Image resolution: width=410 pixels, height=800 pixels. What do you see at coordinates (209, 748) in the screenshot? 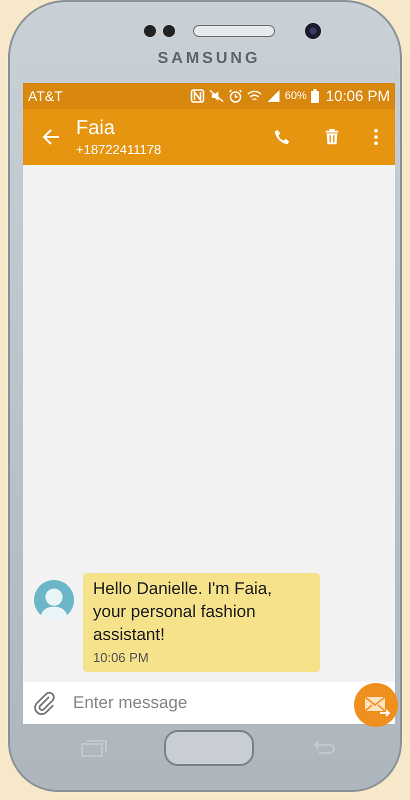
I see `home-button` at bounding box center [209, 748].